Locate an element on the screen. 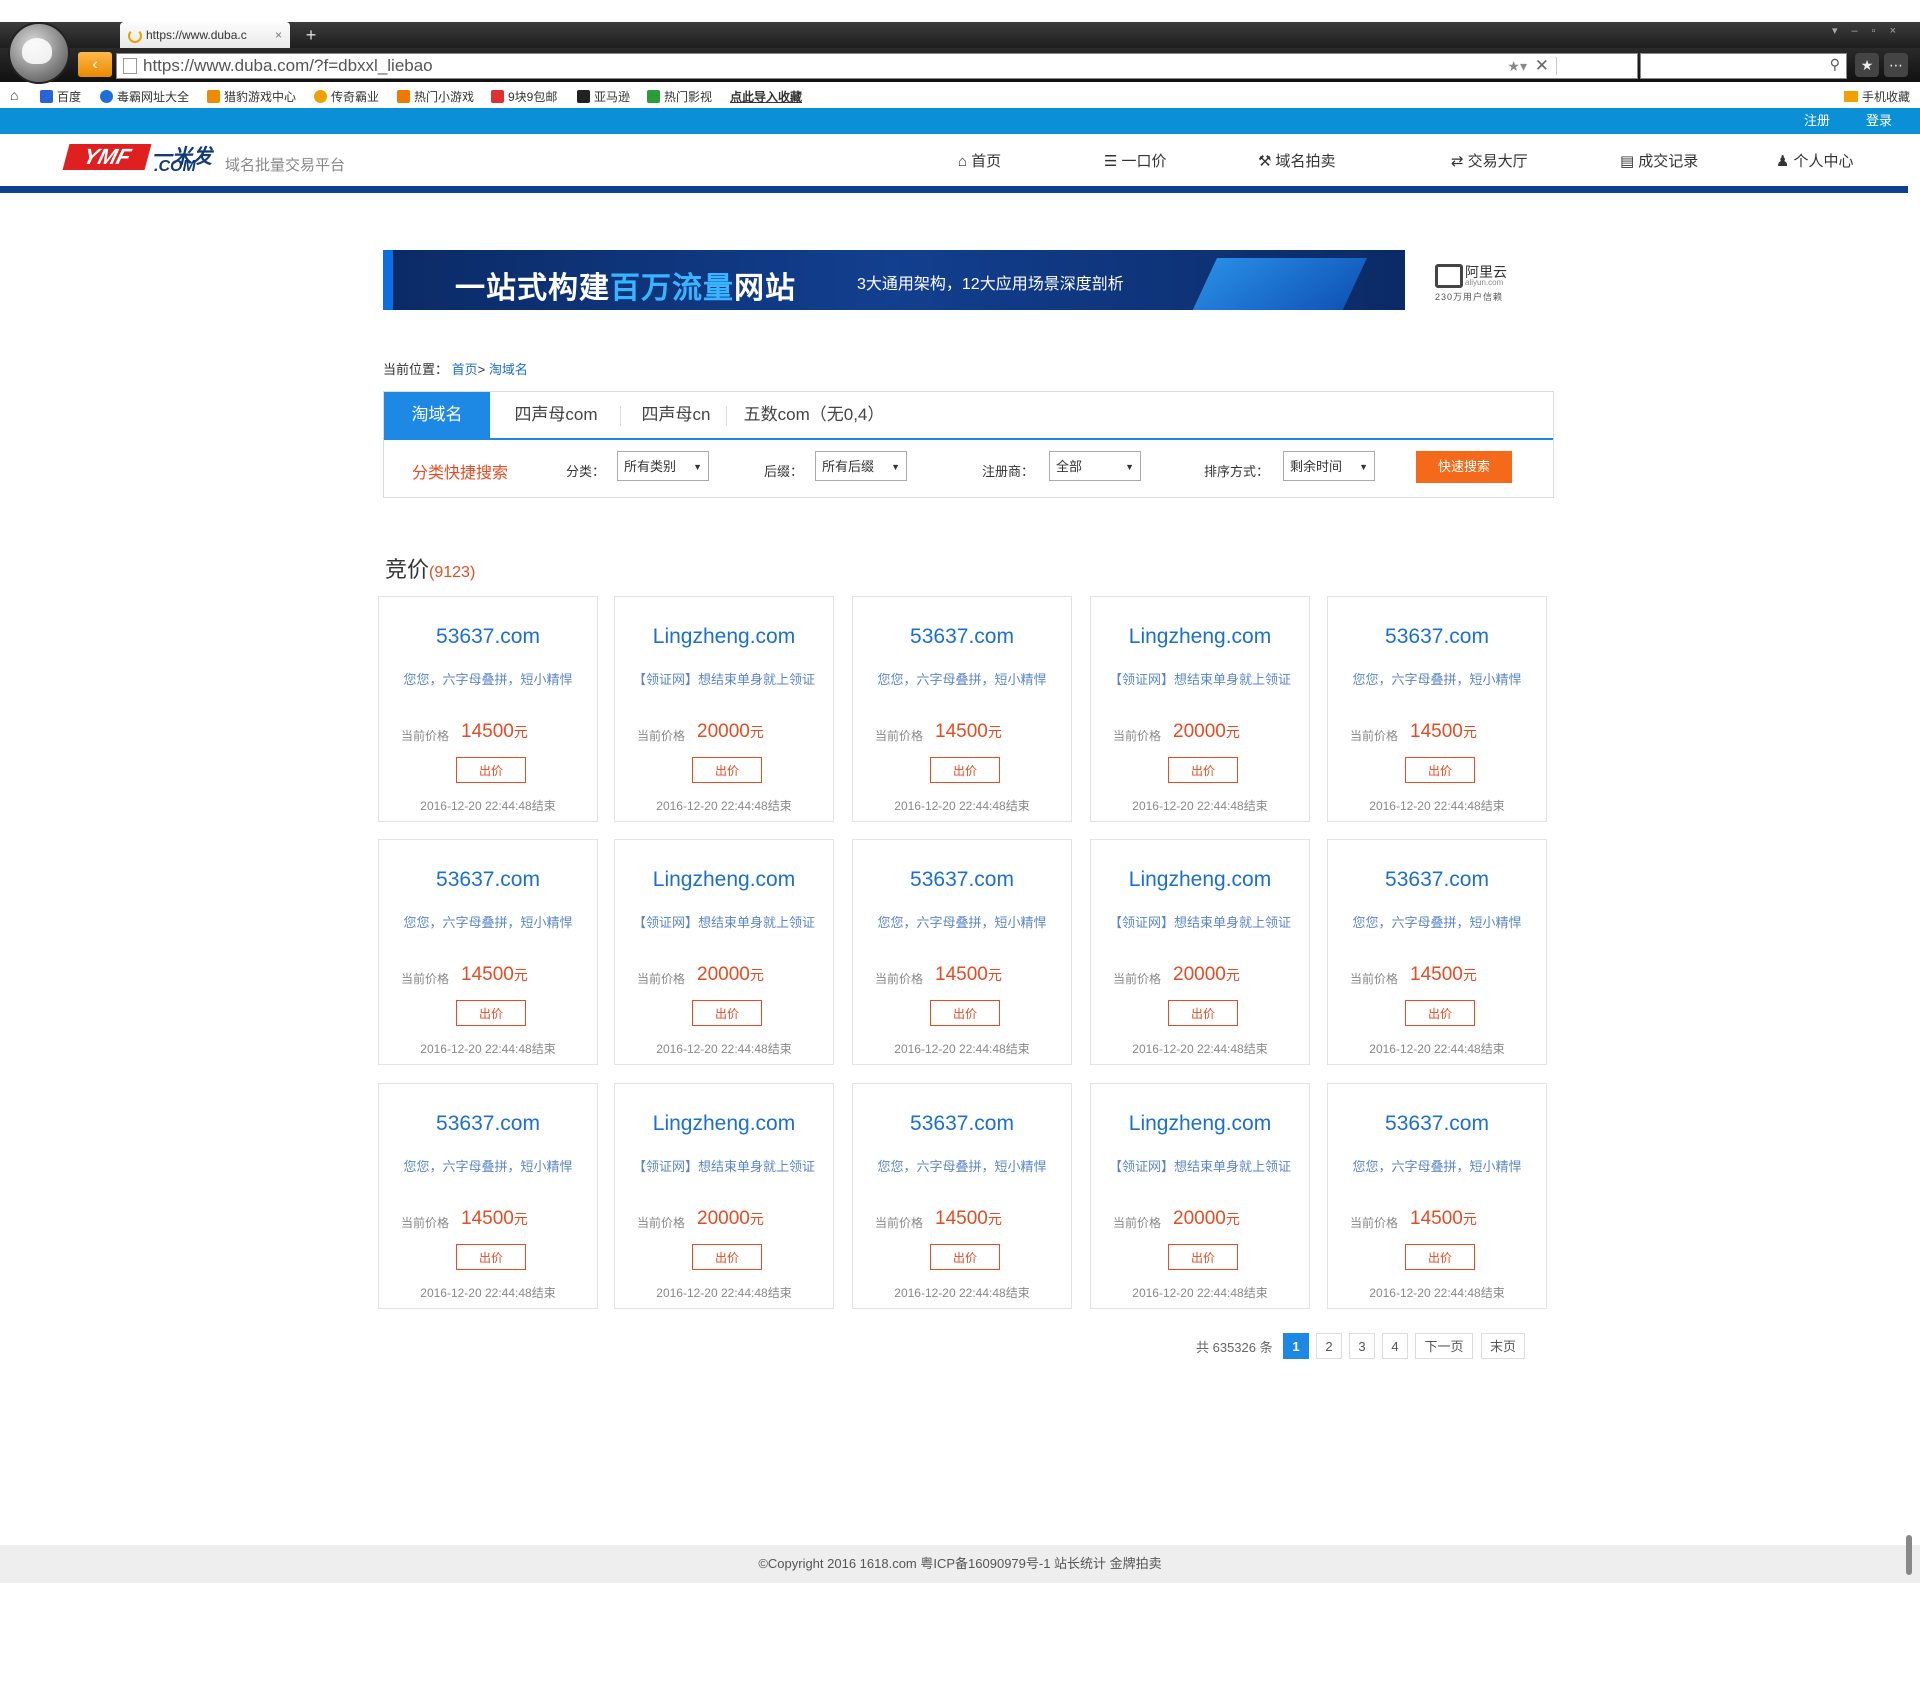  tab-four-letter-com: 四声母com is located at coordinates (556, 415).